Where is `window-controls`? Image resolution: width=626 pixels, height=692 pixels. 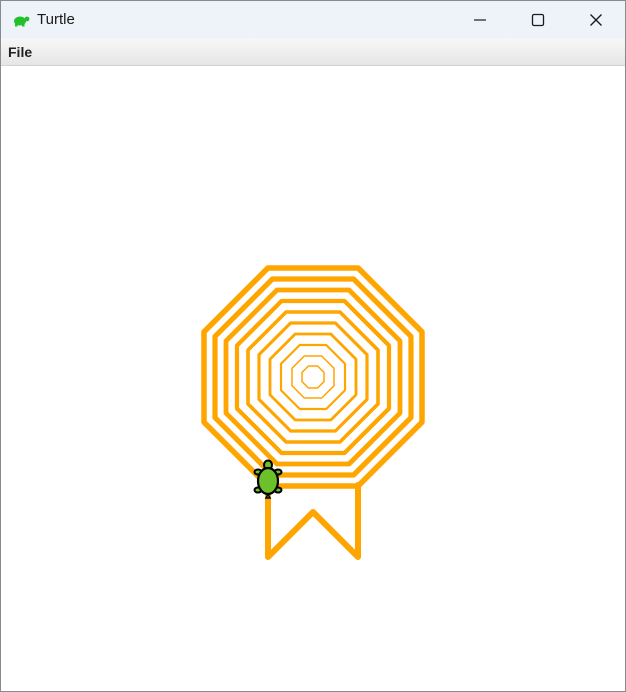
window-controls is located at coordinates (538, 19).